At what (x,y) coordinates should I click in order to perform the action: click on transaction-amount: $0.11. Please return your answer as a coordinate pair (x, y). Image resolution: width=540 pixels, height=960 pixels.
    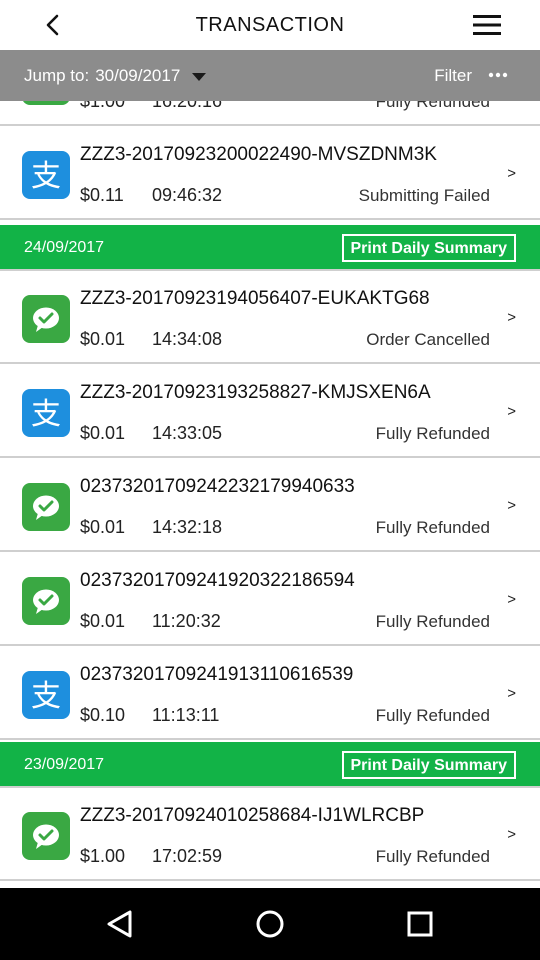
    Looking at the image, I should click on (102, 195).